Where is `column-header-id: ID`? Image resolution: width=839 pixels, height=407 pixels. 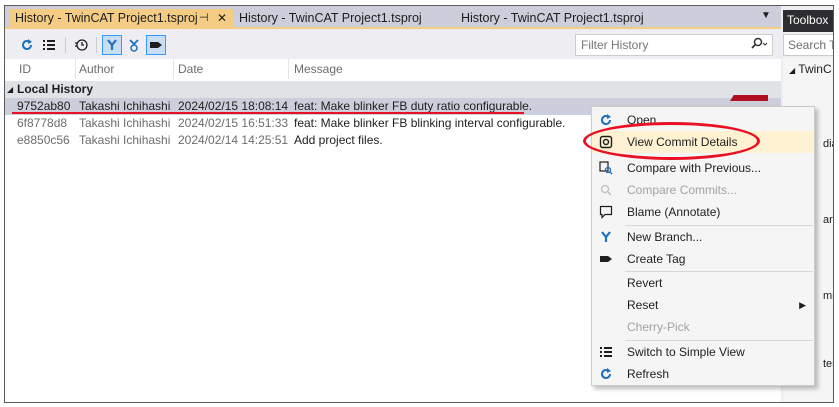
column-header-id: ID is located at coordinates (25, 69).